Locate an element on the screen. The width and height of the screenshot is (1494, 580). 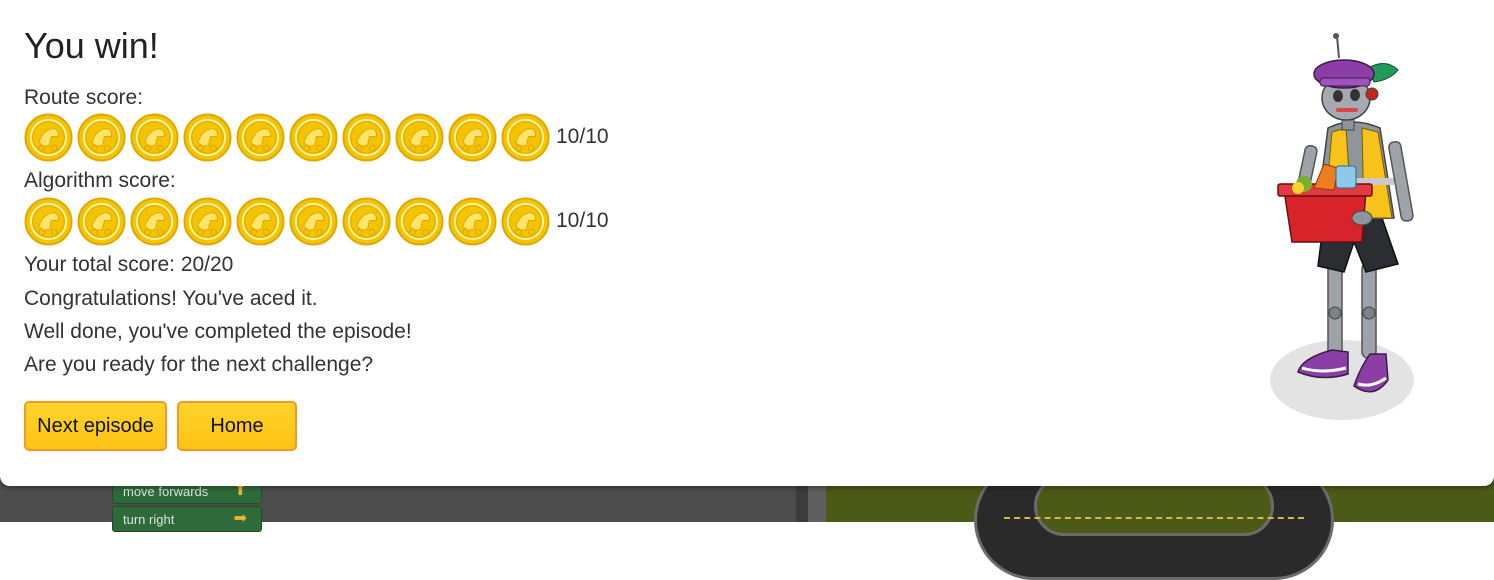
route-score-value: 10/10 is located at coordinates (582, 136).